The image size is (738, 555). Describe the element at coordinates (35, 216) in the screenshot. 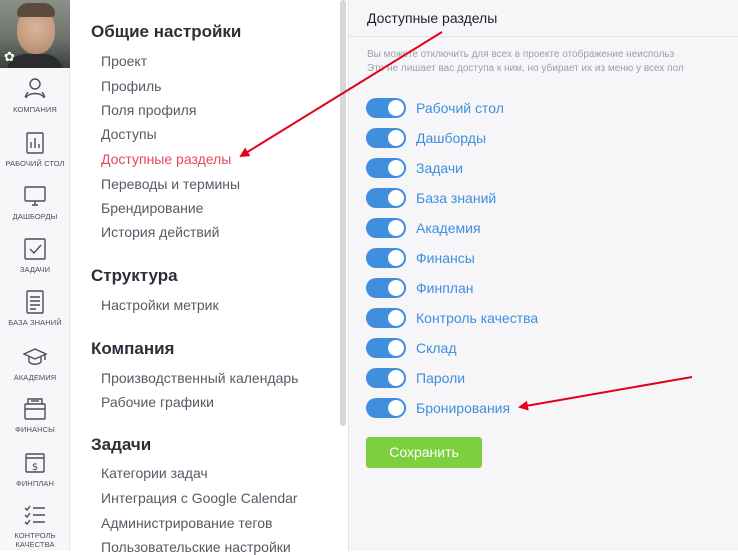

I see `rail-label-dashboards: ДАШБОРДЫ` at that location.